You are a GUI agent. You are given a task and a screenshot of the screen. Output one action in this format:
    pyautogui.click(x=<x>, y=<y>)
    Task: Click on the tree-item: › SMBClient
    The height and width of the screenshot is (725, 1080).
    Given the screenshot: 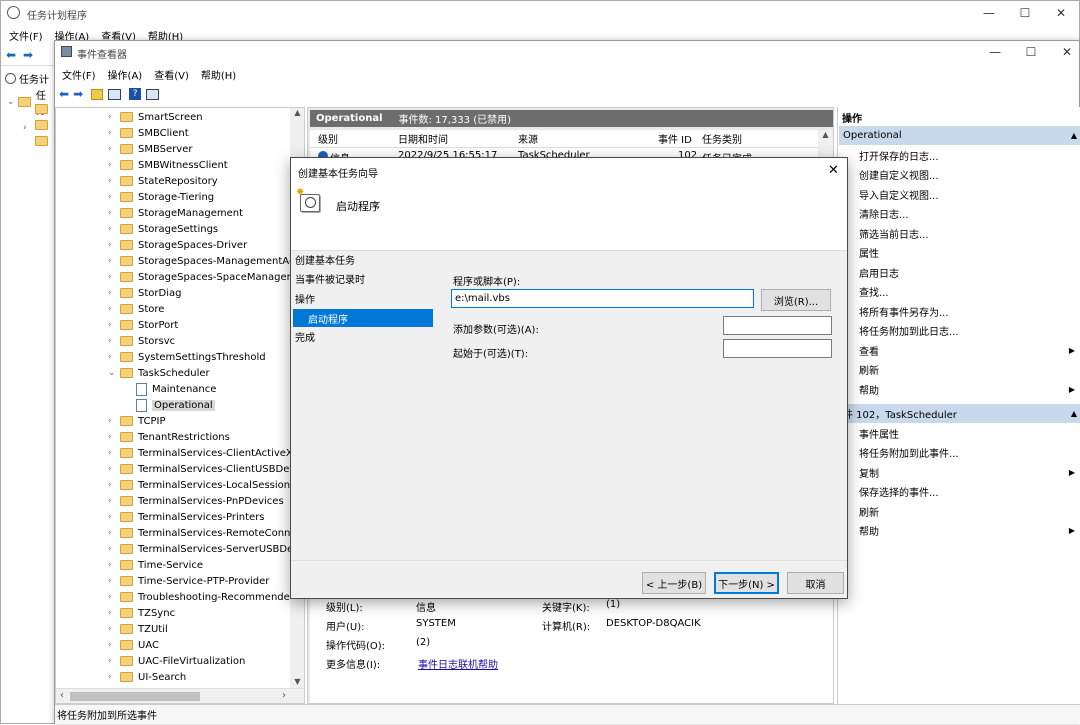 What is the action you would take?
    pyautogui.click(x=148, y=133)
    